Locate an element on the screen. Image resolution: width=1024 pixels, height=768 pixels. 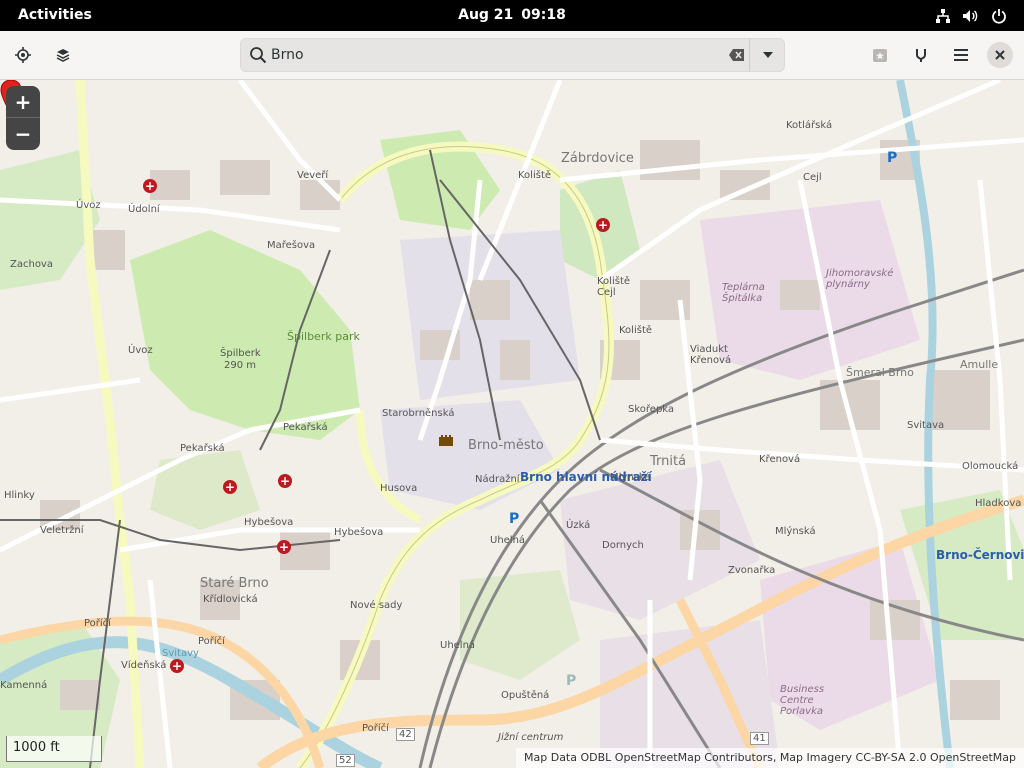
main-menu-button is located at coordinates (961, 55).